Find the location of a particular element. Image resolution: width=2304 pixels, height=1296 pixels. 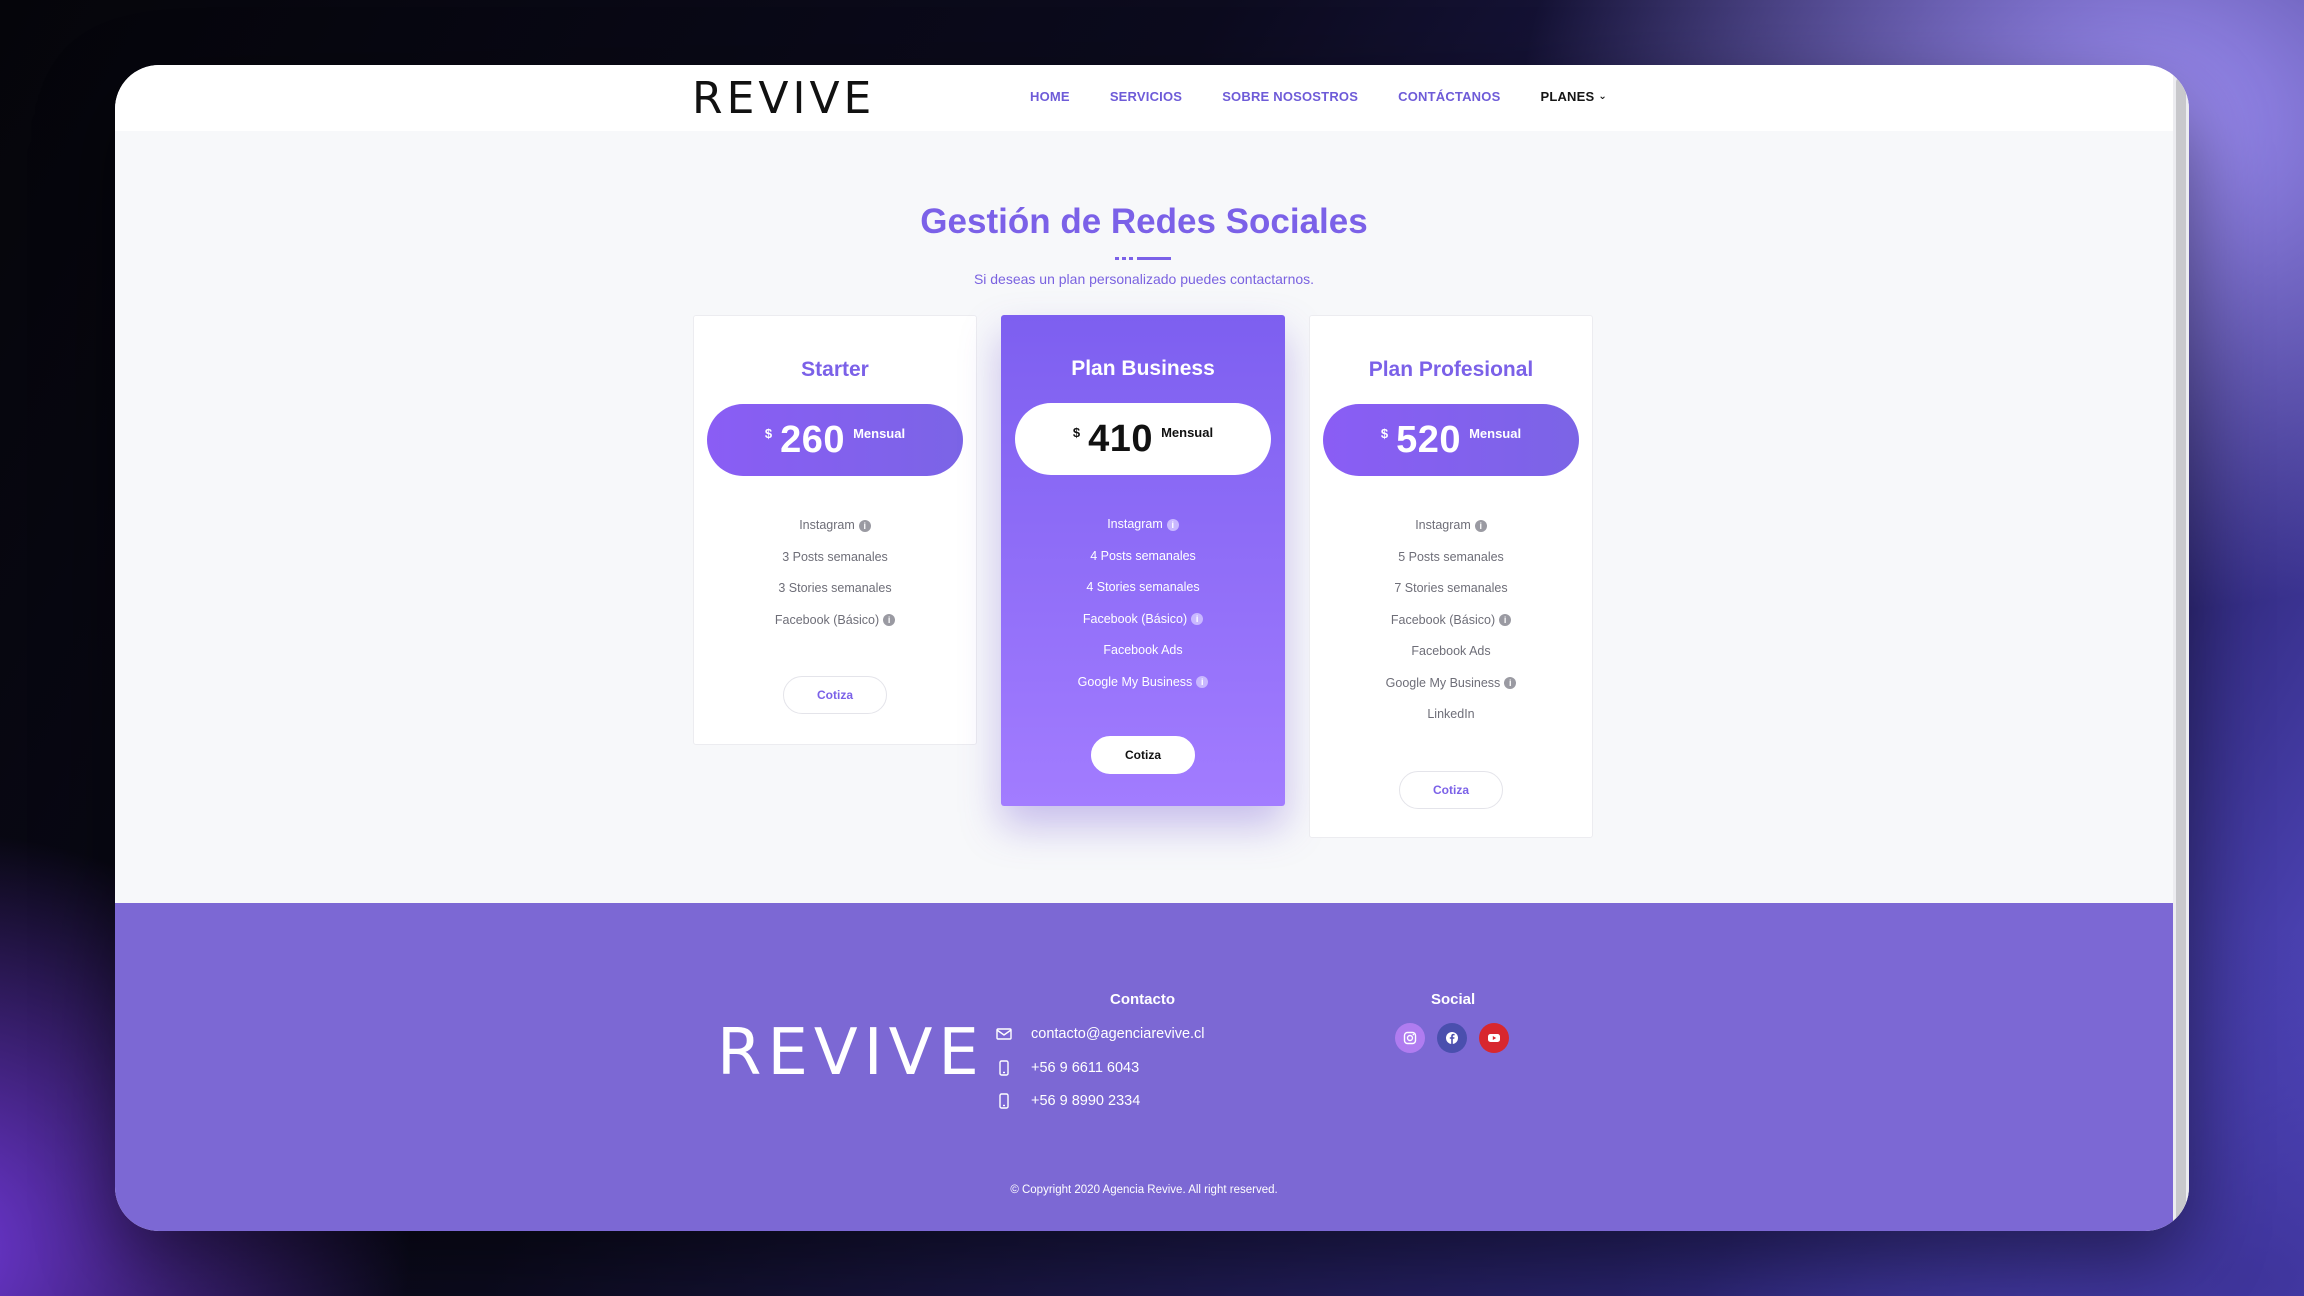

page-scrollbar is located at coordinates (2181, 648).